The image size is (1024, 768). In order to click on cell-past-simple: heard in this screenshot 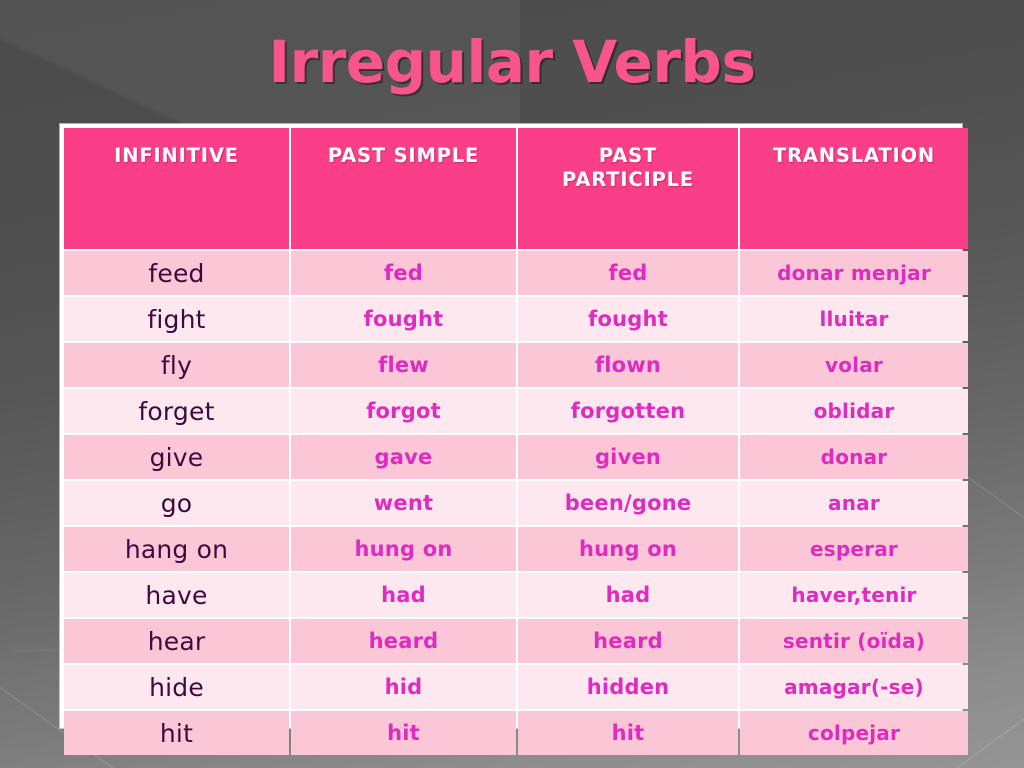, I will do `click(403, 641)`.